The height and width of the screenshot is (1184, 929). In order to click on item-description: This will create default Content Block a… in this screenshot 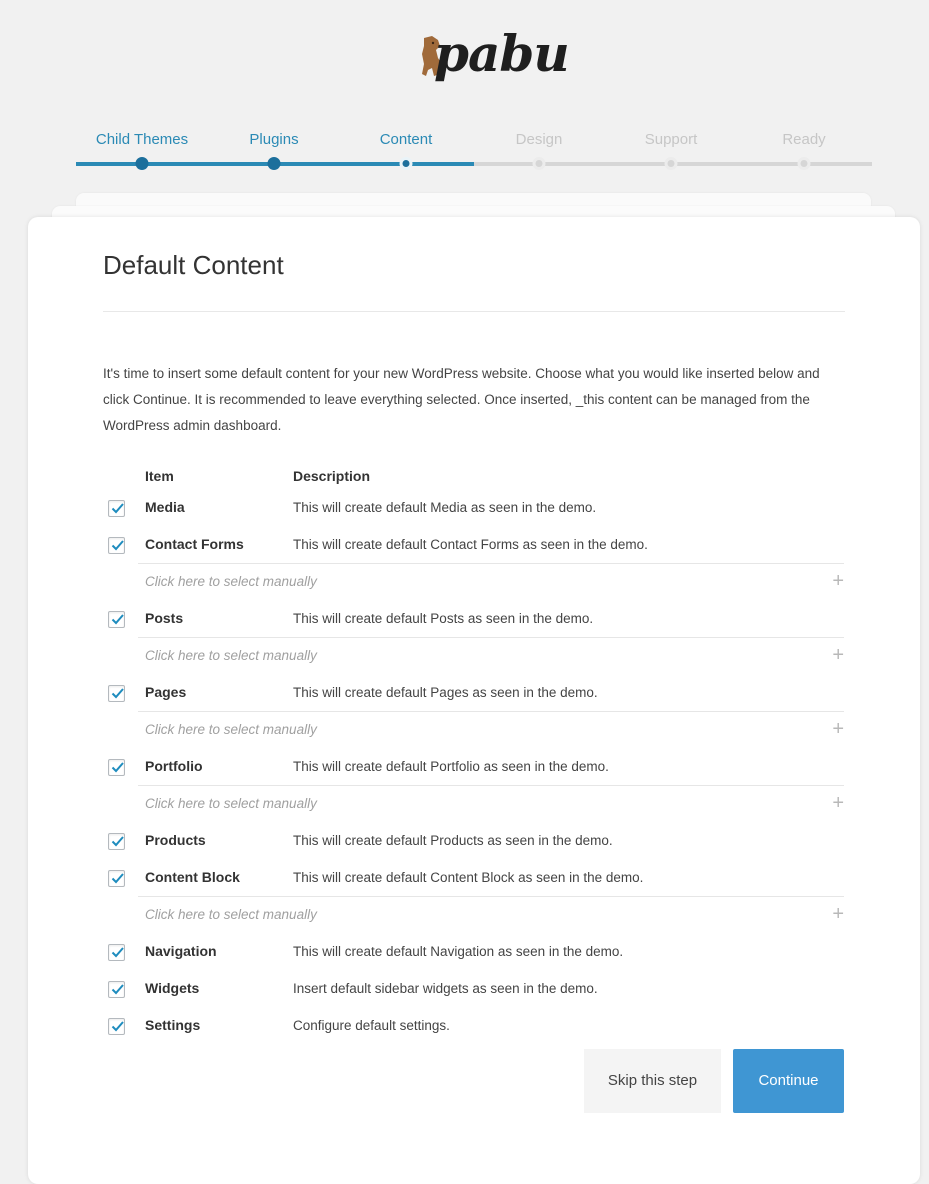, I will do `click(468, 877)`.